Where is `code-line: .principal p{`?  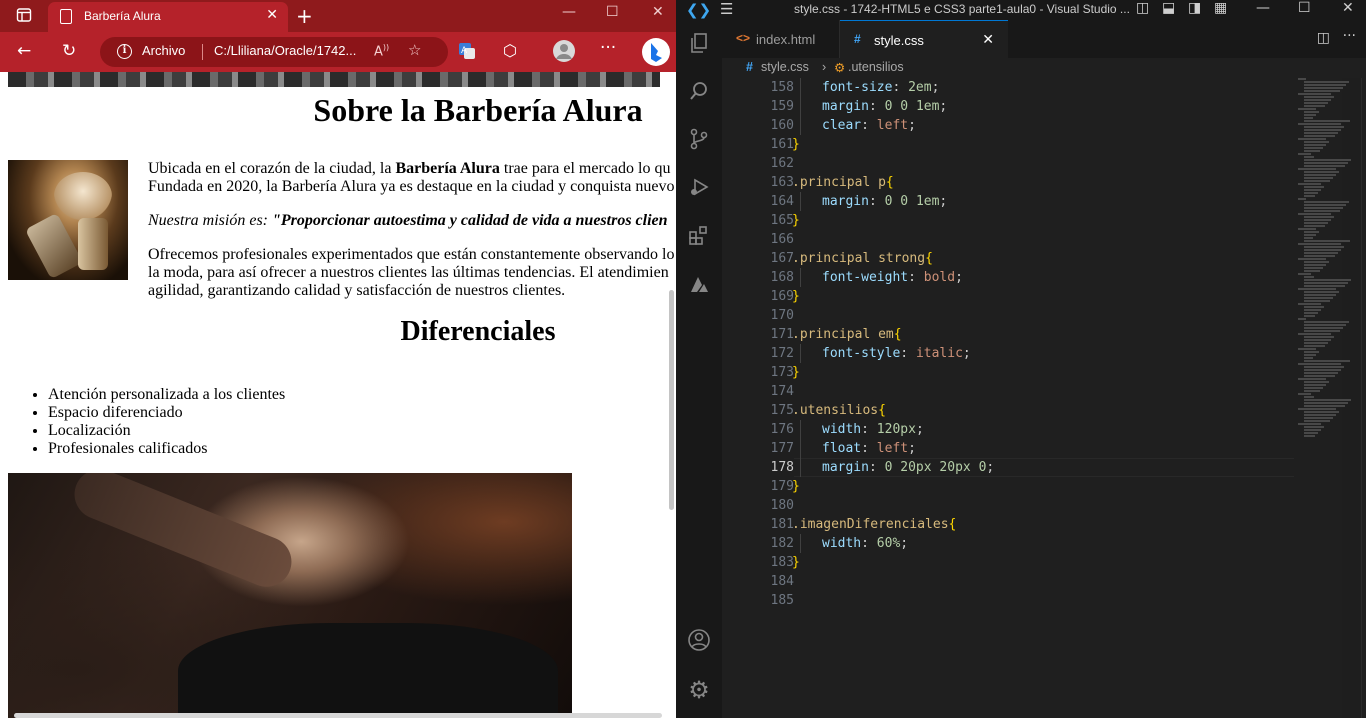 code-line: .principal p{ is located at coordinates (843, 182).